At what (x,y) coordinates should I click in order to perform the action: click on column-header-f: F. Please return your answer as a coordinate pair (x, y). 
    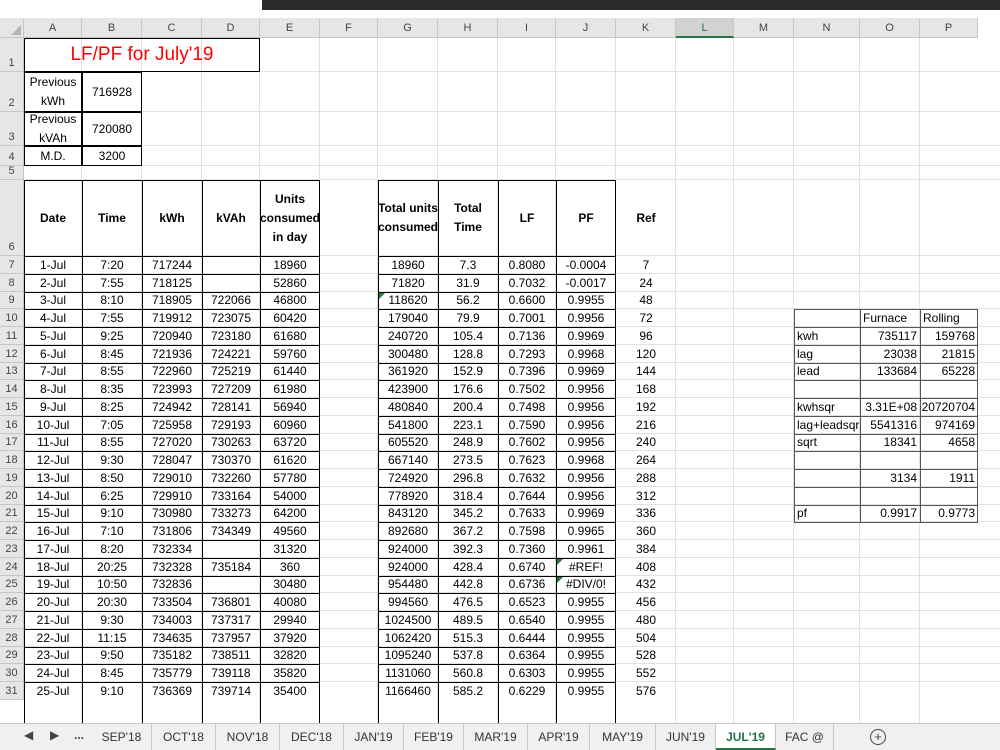
    Looking at the image, I should click on (349, 28).